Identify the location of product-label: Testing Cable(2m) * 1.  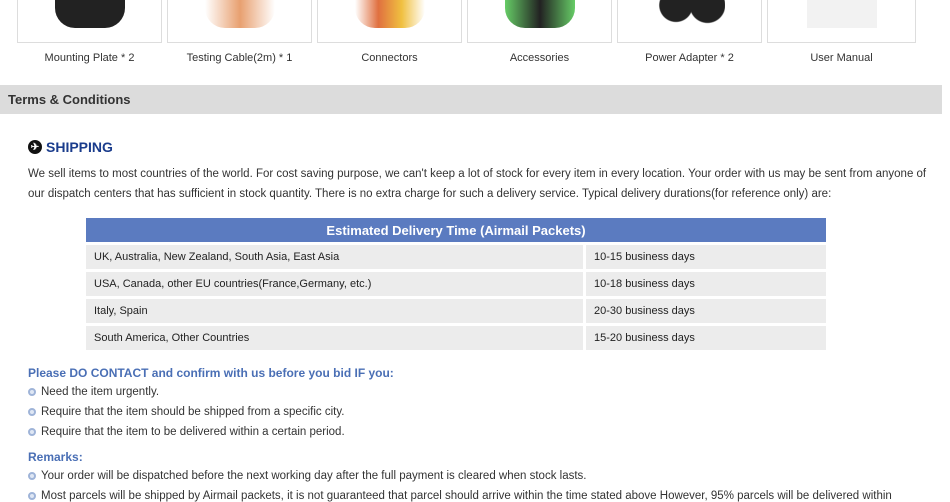
(239, 58).